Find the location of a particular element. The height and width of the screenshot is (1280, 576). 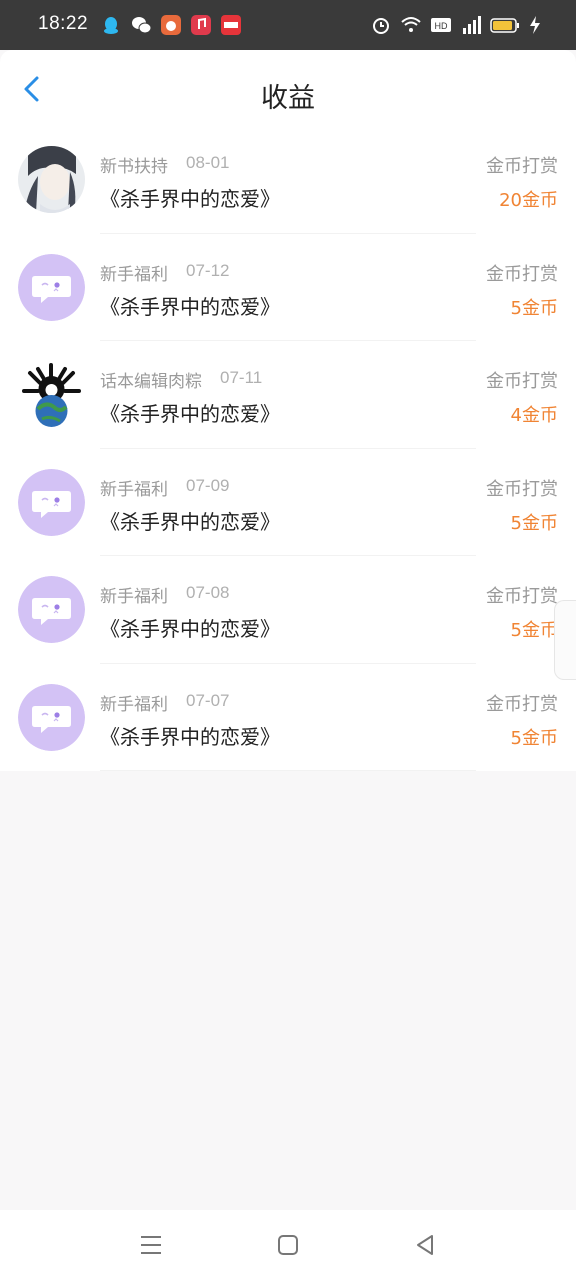

hd-icon: HD is located at coordinates (441, 25).